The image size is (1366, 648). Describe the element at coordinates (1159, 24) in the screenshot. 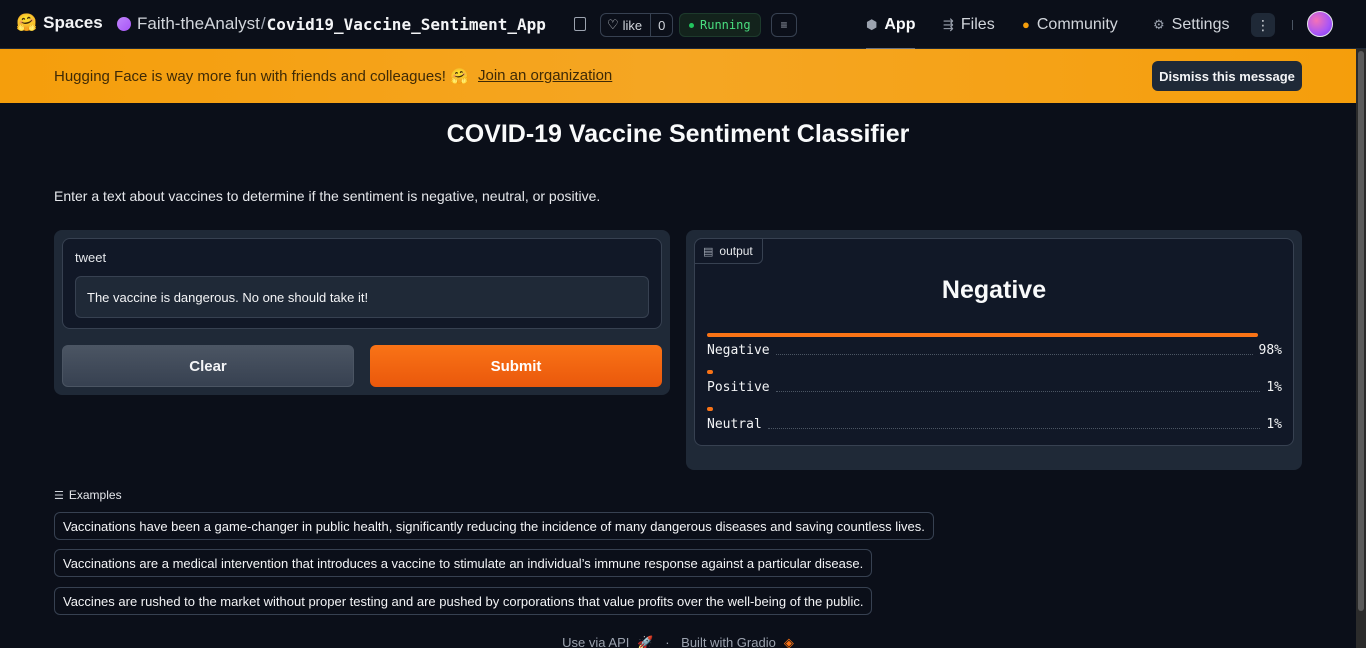

I see `gear-icon: ⚙` at that location.